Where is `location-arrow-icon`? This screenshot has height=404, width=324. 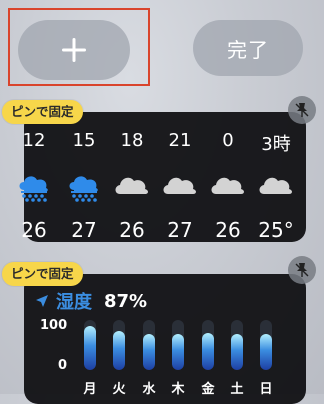 location-arrow-icon is located at coordinates (42, 301).